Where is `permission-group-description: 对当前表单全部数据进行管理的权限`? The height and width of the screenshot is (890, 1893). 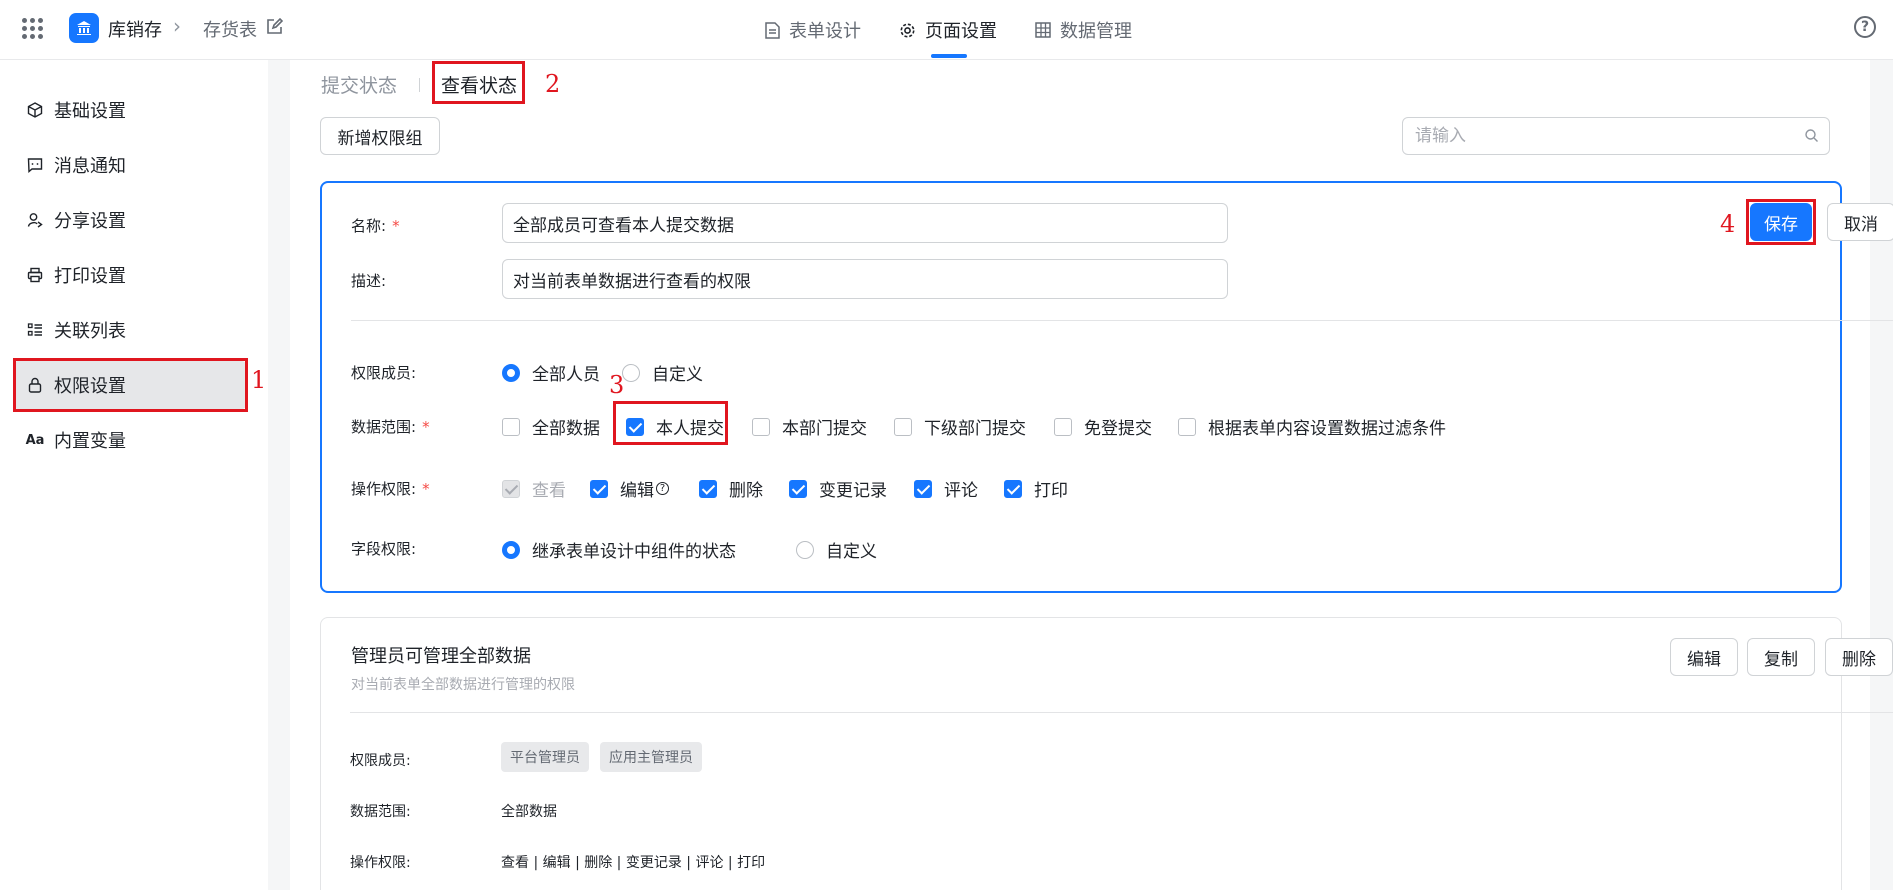
permission-group-description: 对当前表单全部数据进行管理的权限 is located at coordinates (463, 685).